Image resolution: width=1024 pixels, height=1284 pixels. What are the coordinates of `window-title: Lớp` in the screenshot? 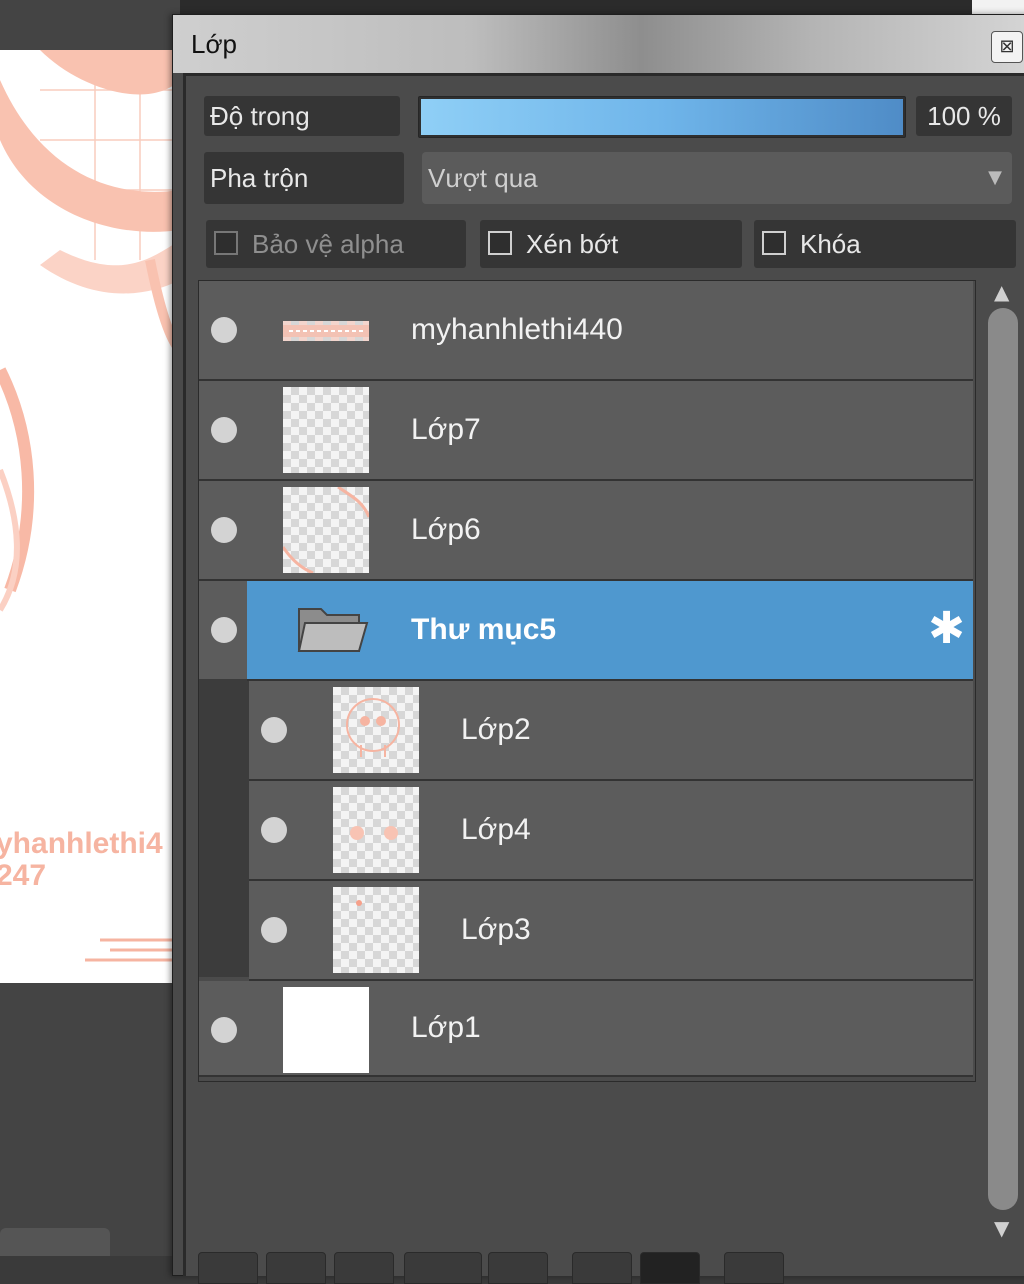 It's located at (214, 44).